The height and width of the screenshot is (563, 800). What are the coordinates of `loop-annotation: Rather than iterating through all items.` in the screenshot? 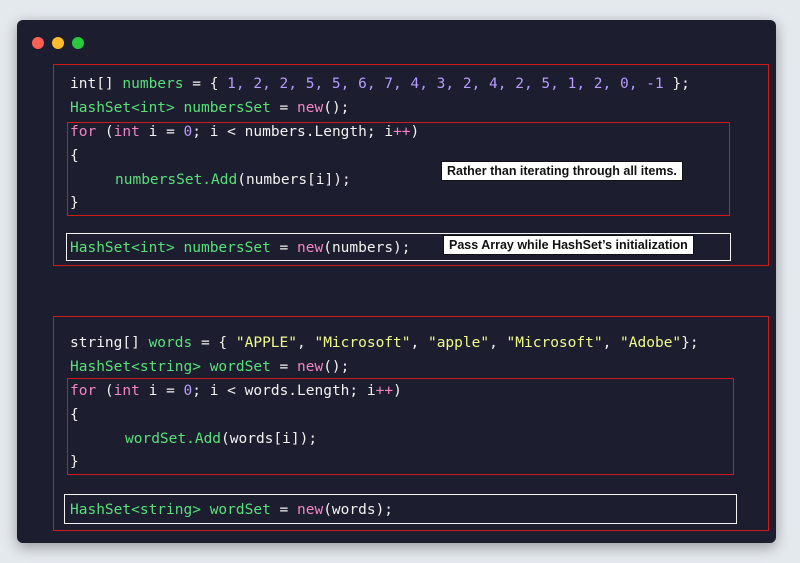 It's located at (562, 171).